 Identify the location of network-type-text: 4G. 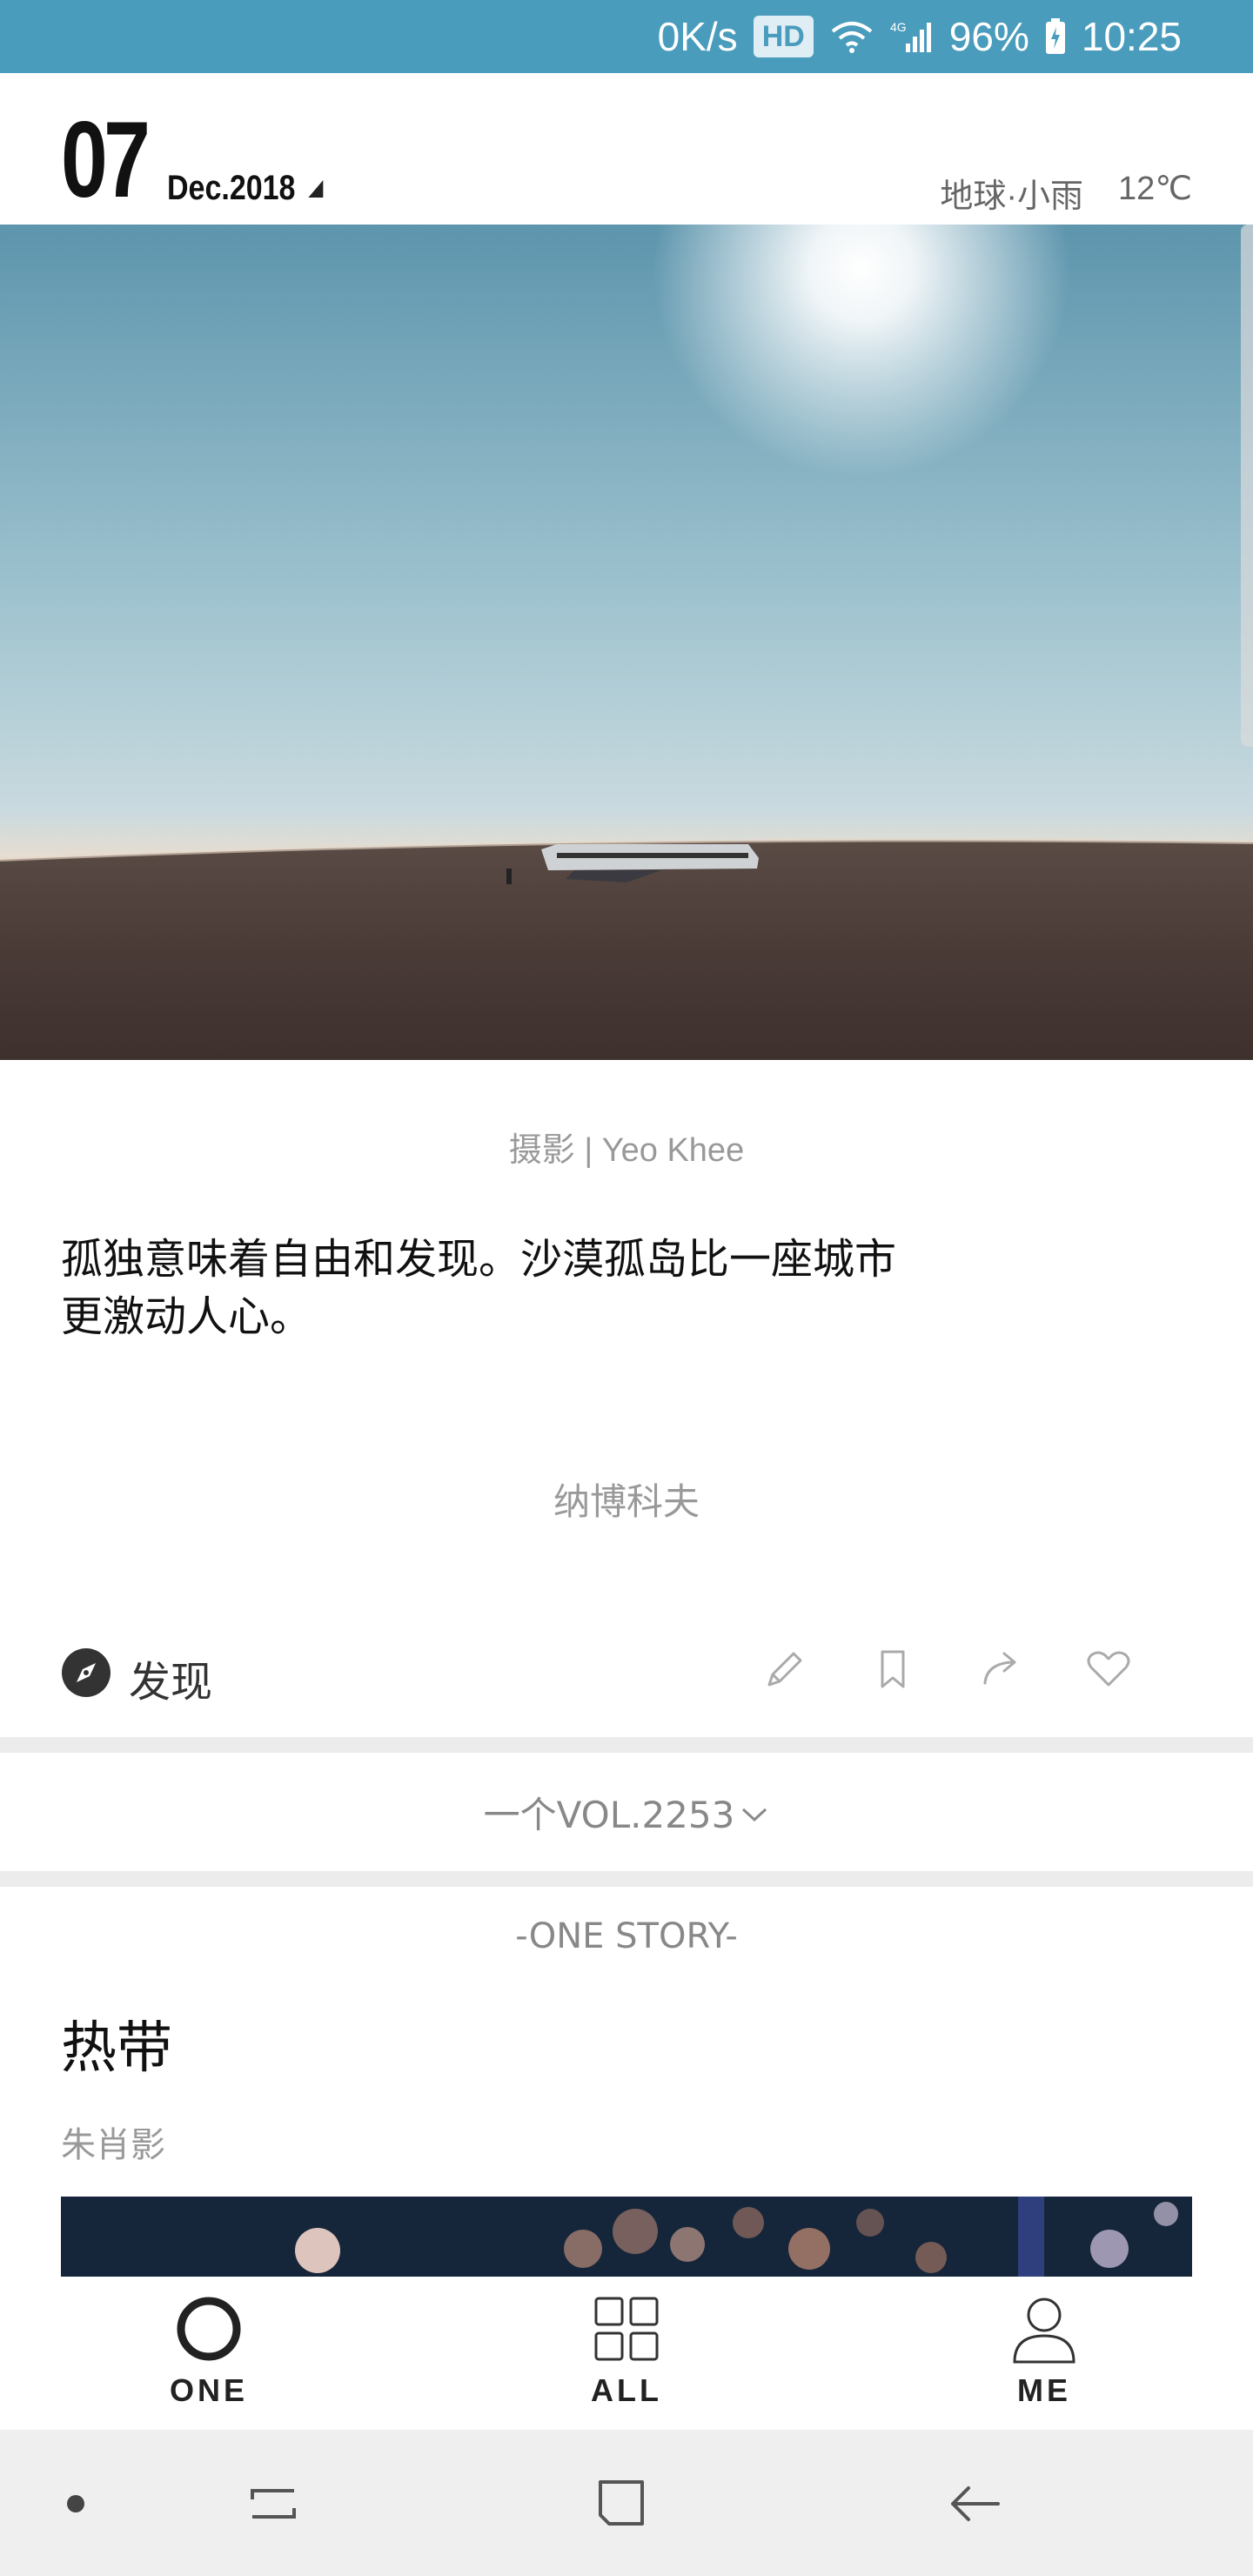
(899, 27).